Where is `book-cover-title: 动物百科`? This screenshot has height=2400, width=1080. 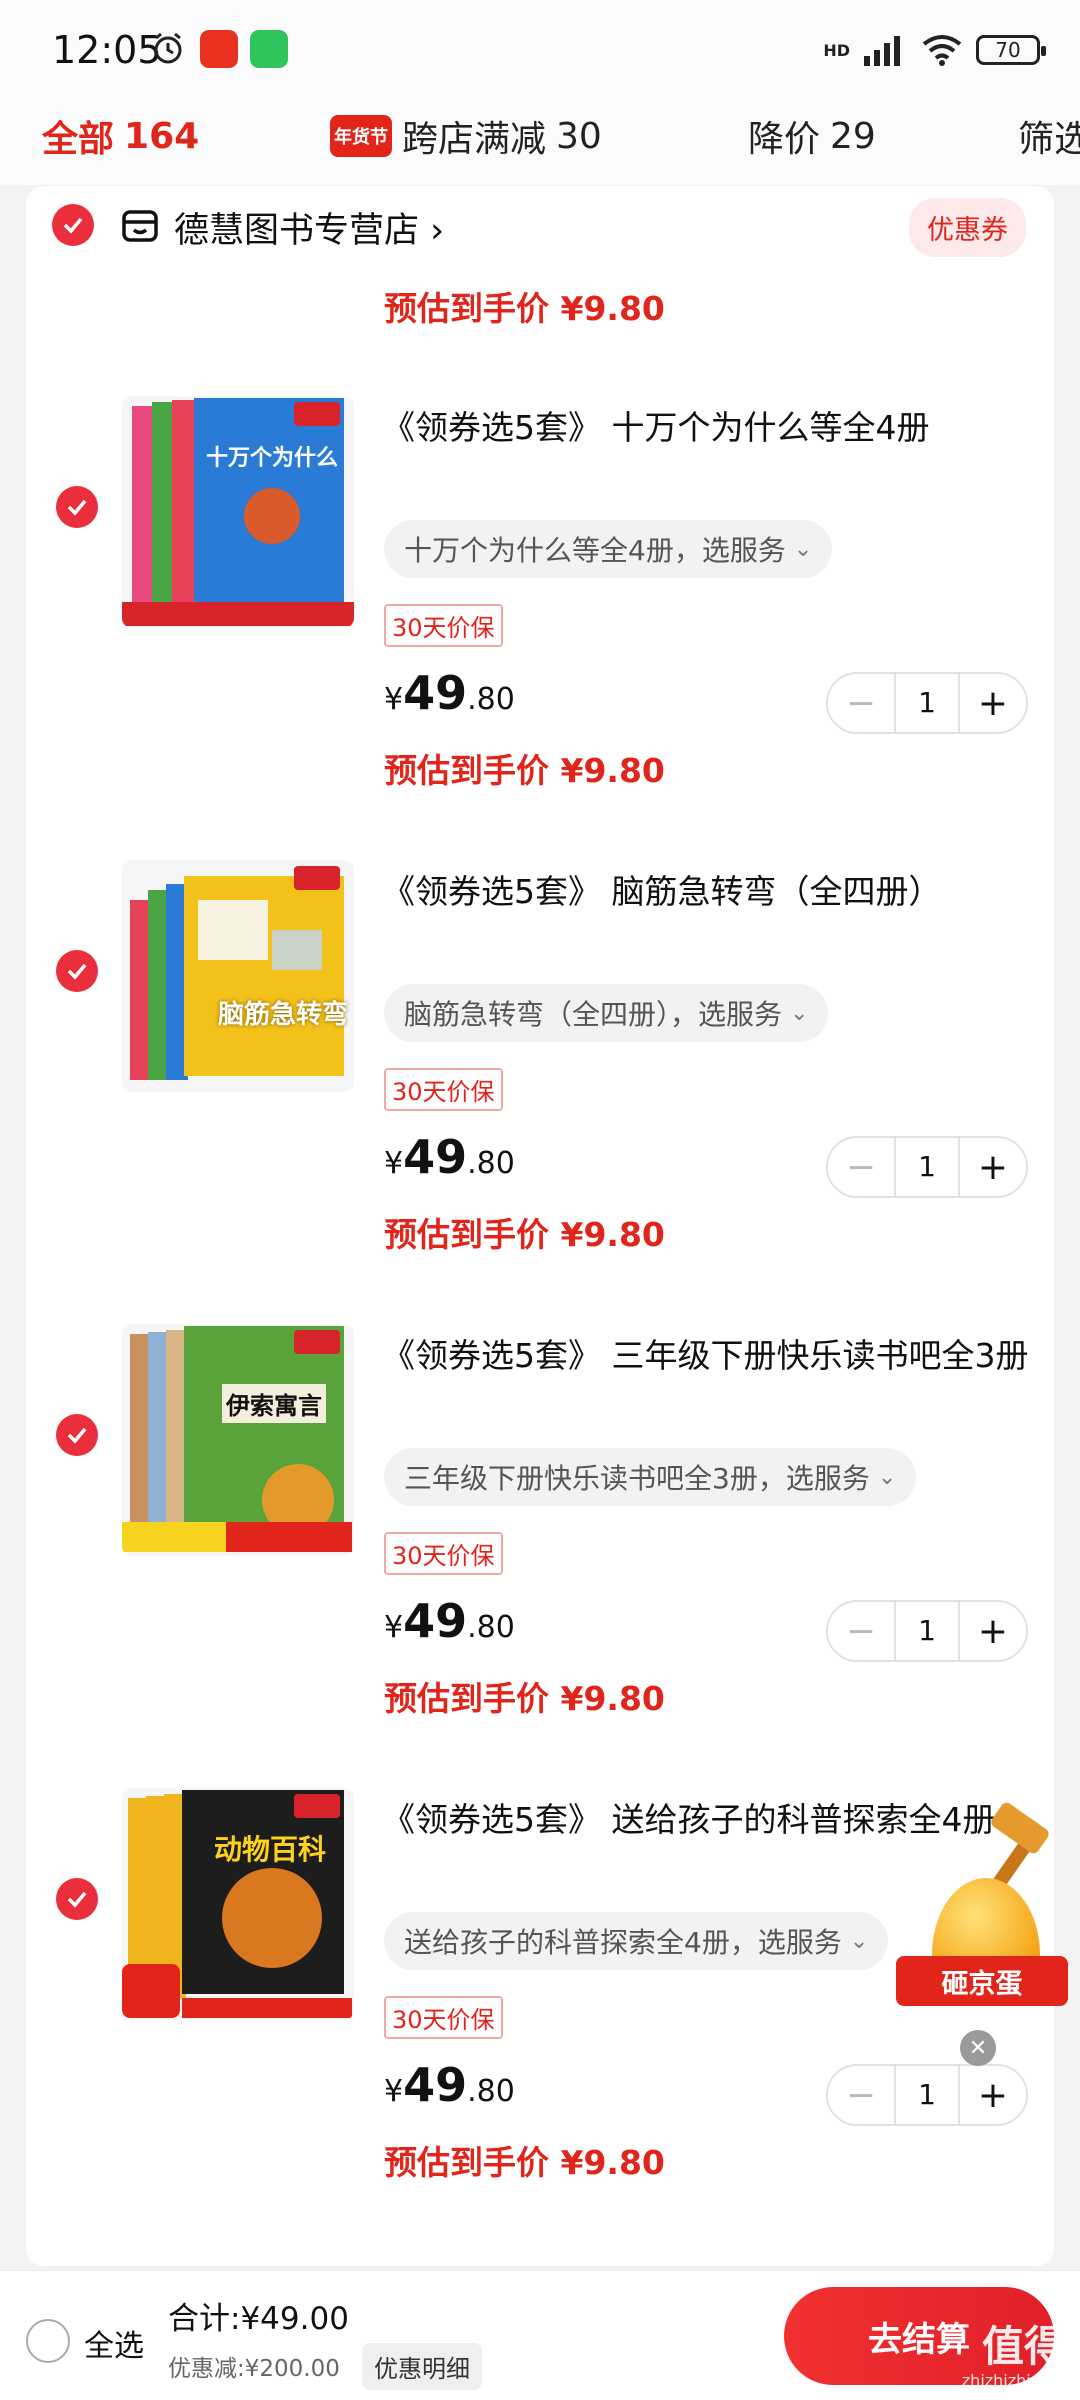
book-cover-title: 动物百科 is located at coordinates (270, 1849).